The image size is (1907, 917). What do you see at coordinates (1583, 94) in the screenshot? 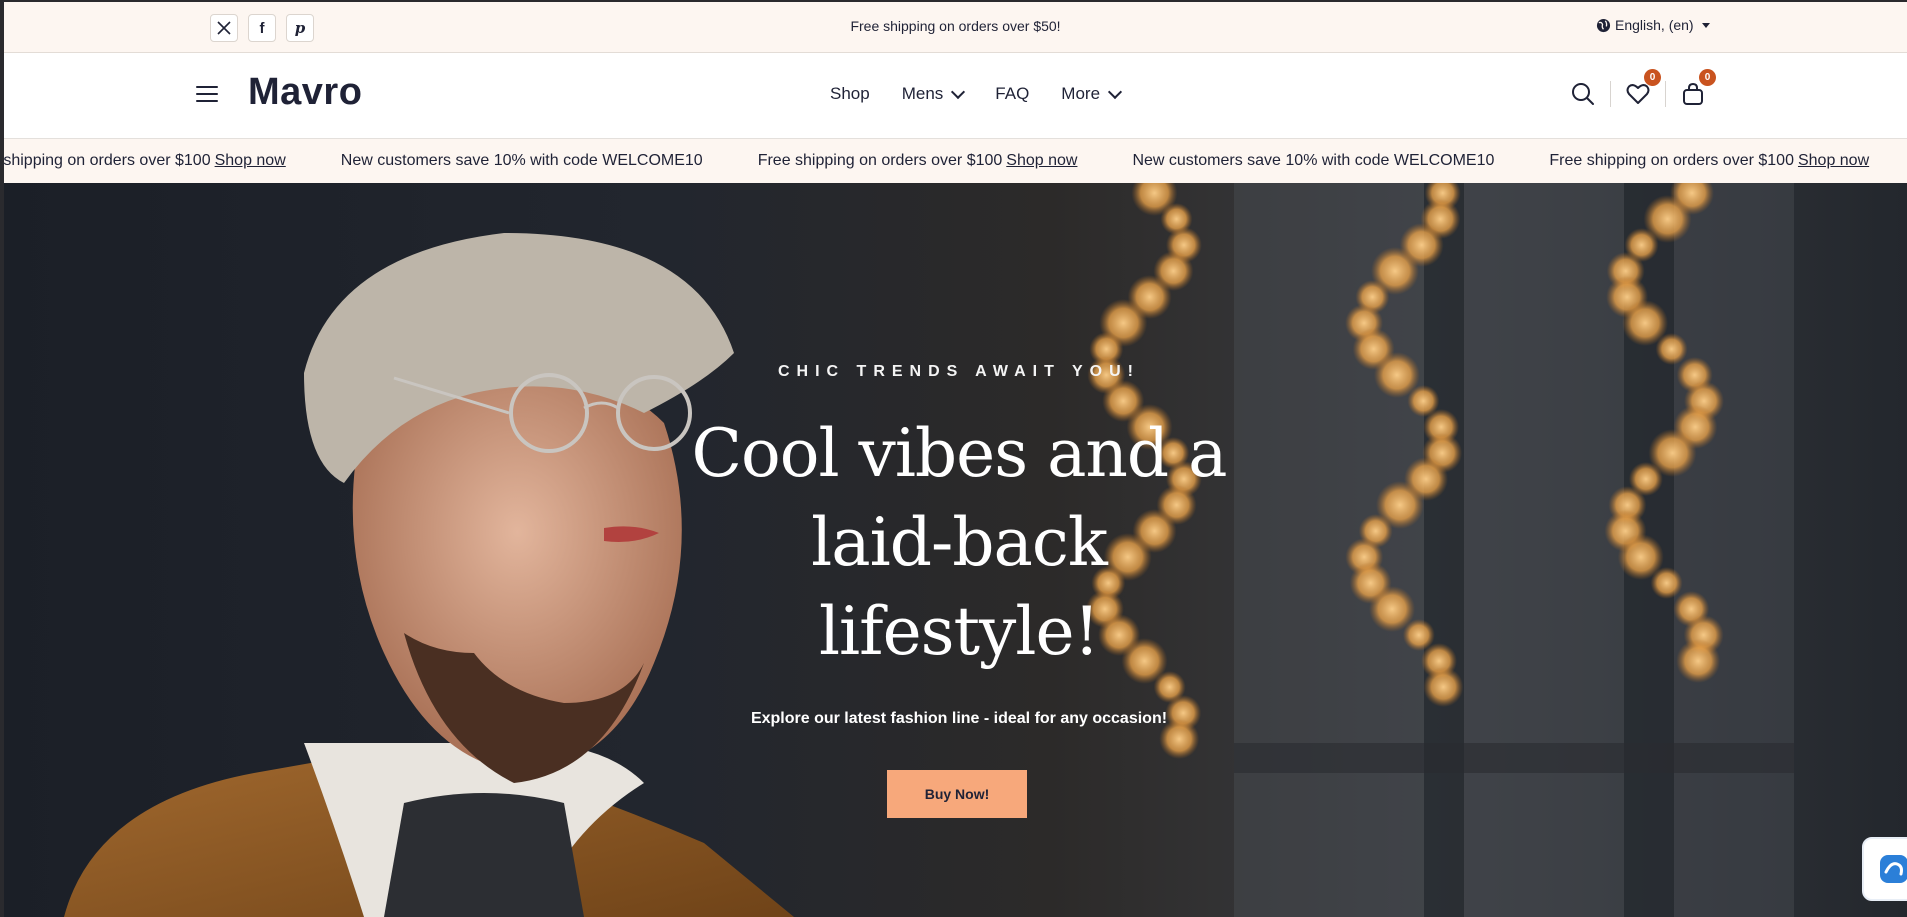
I see `search-icon` at bounding box center [1583, 94].